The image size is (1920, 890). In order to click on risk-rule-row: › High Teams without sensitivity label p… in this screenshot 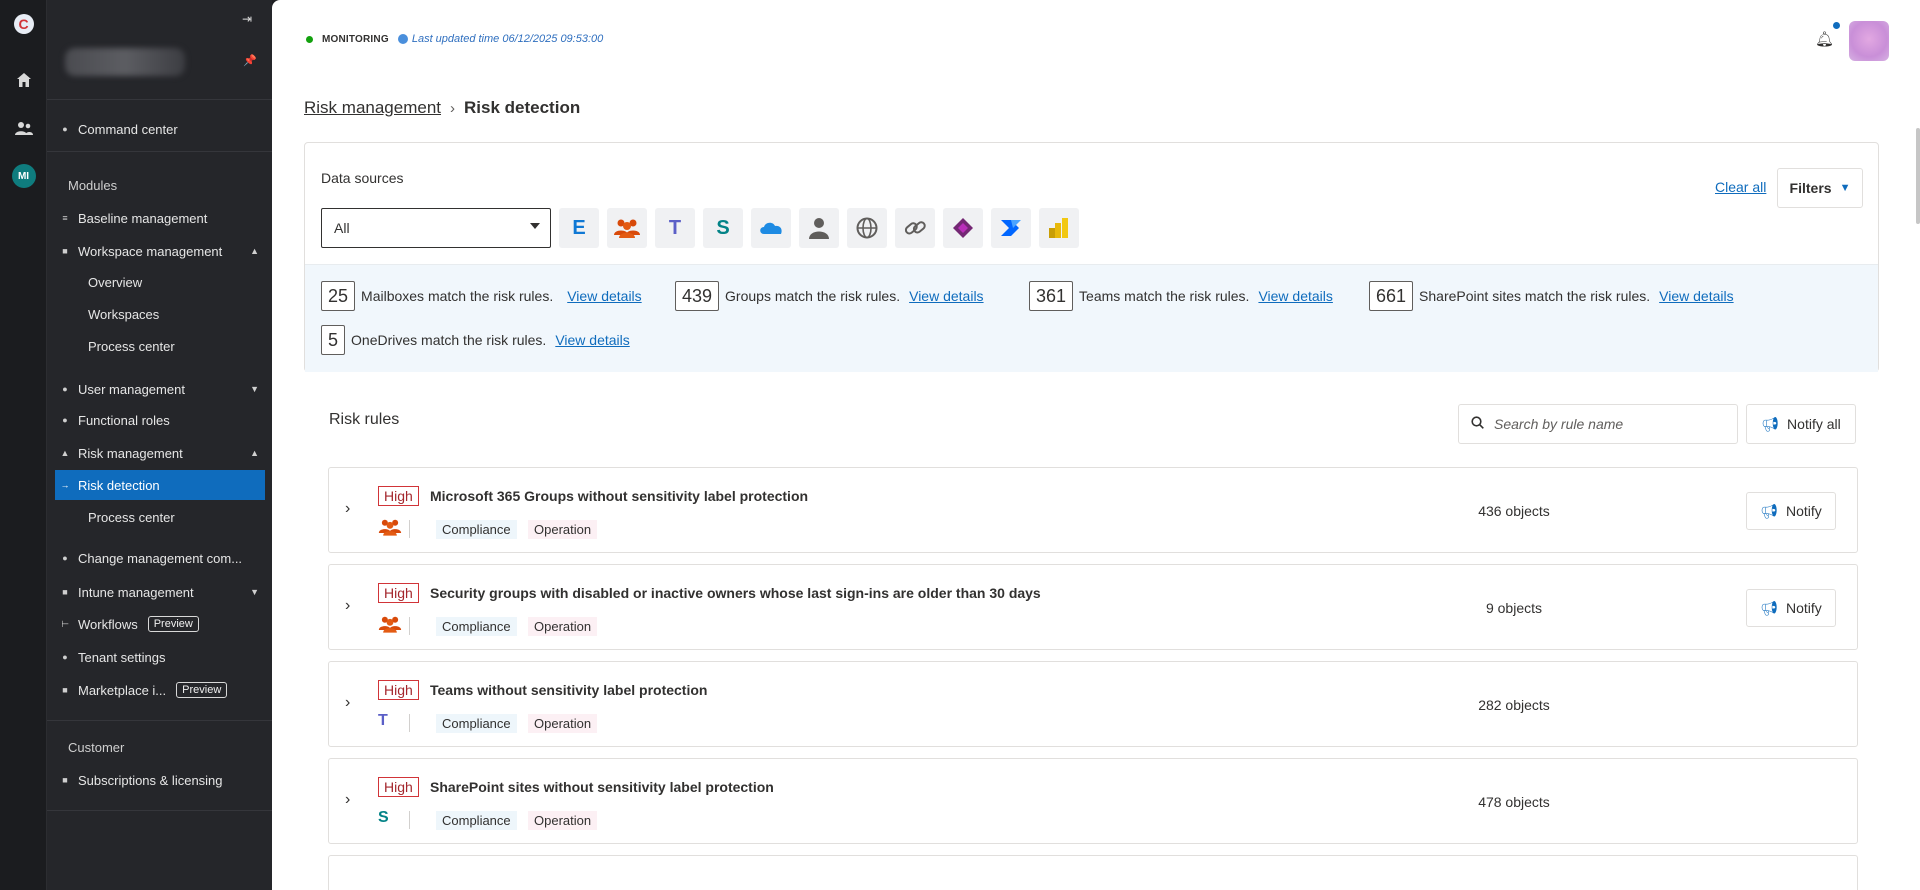, I will do `click(1093, 704)`.